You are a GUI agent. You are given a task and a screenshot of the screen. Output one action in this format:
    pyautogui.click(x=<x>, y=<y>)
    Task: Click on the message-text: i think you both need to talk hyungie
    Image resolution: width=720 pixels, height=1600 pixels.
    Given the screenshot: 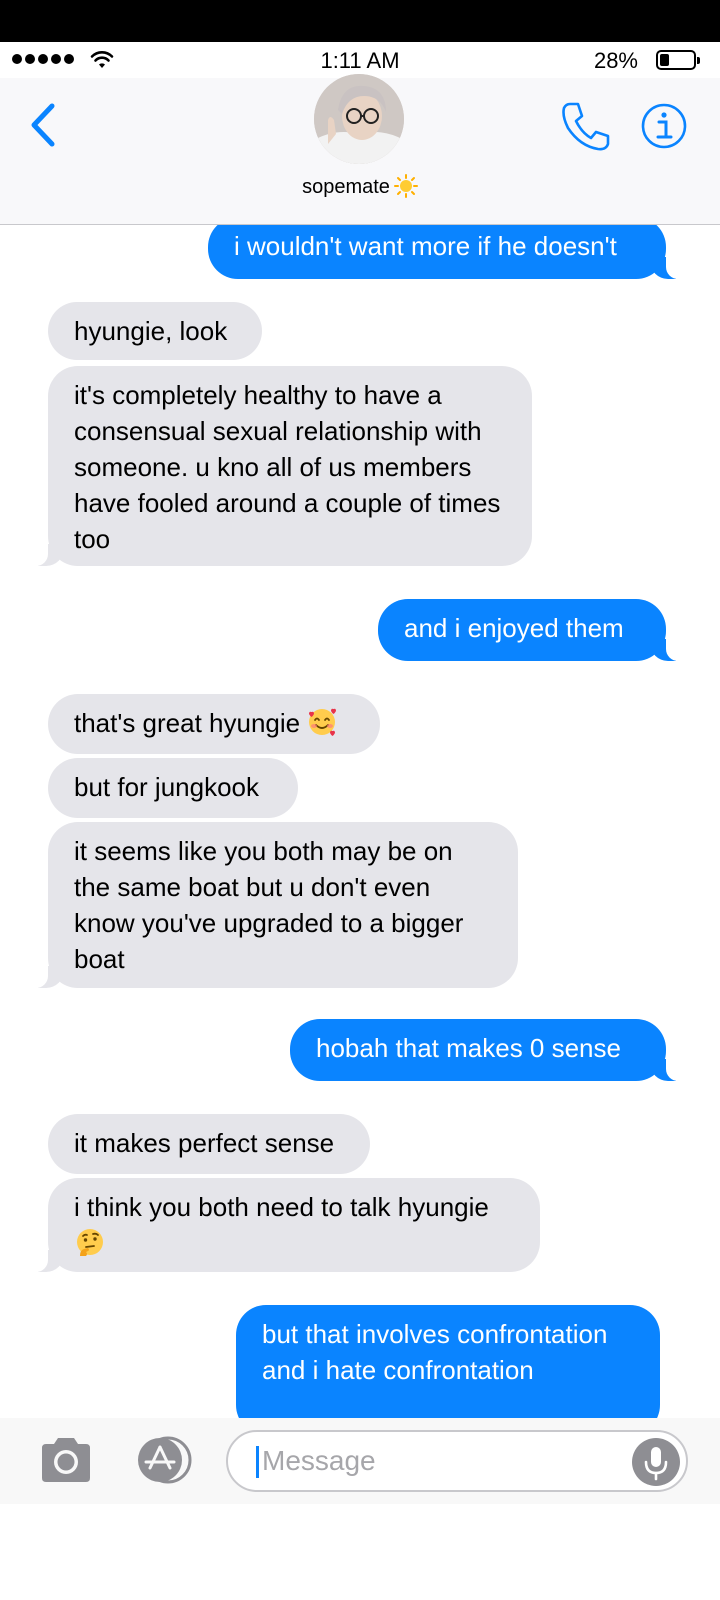 What is the action you would take?
    pyautogui.click(x=281, y=1207)
    